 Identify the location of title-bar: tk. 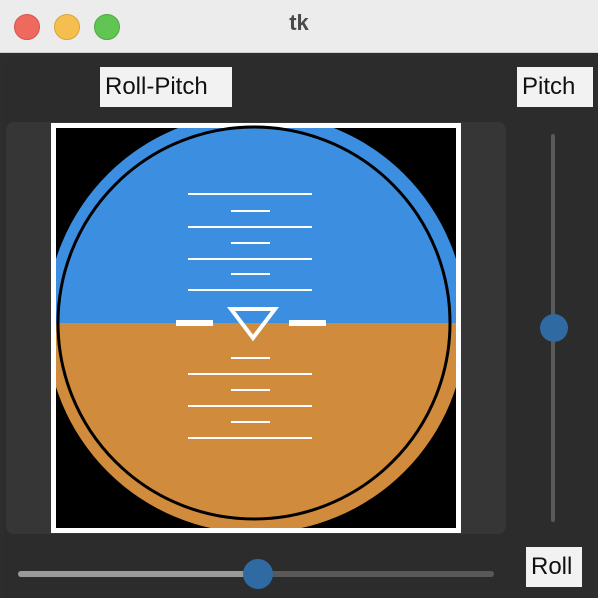
(299, 26).